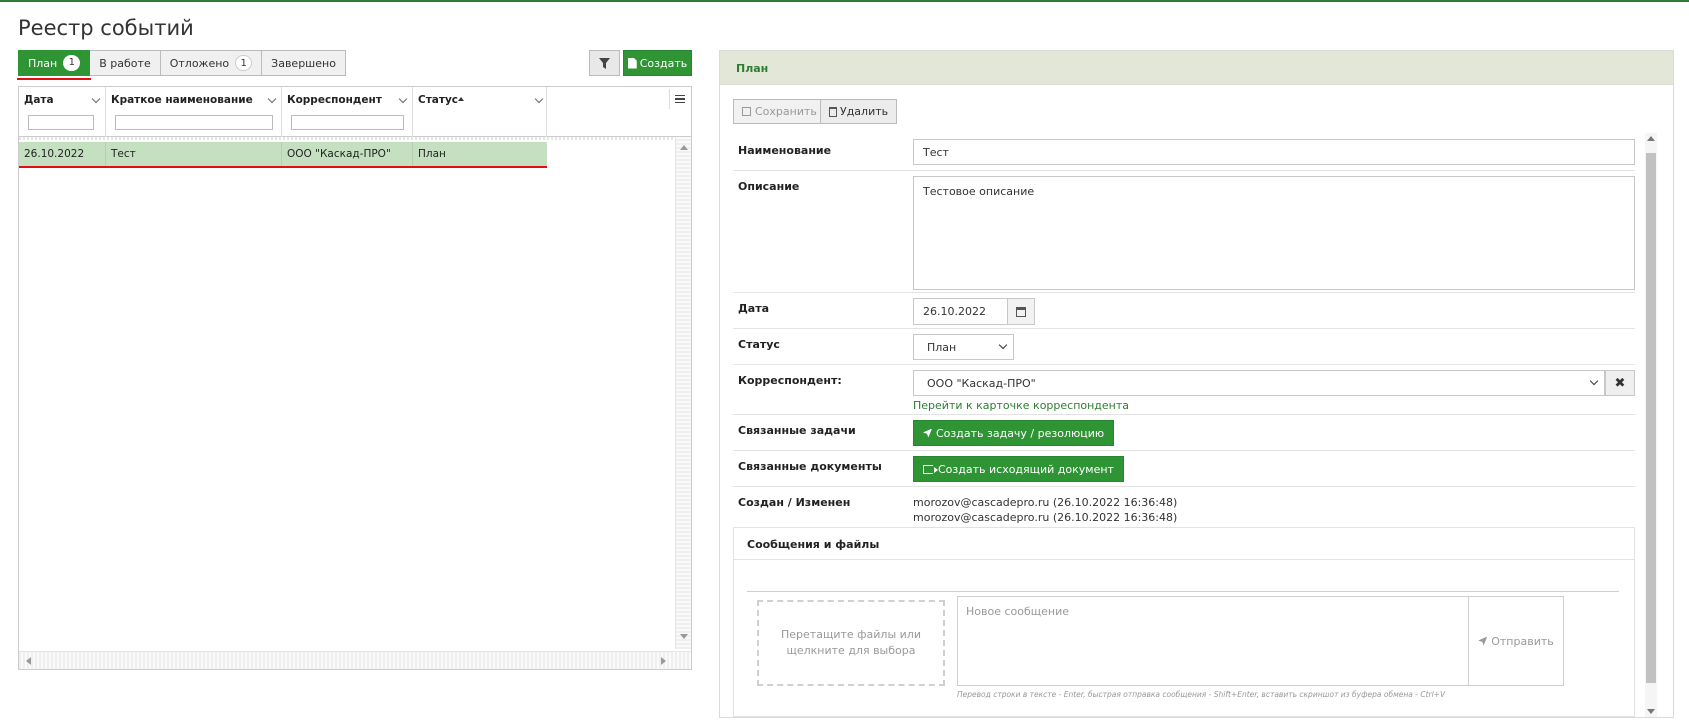 The height and width of the screenshot is (728, 1689). I want to click on trash-icon, so click(833, 111).